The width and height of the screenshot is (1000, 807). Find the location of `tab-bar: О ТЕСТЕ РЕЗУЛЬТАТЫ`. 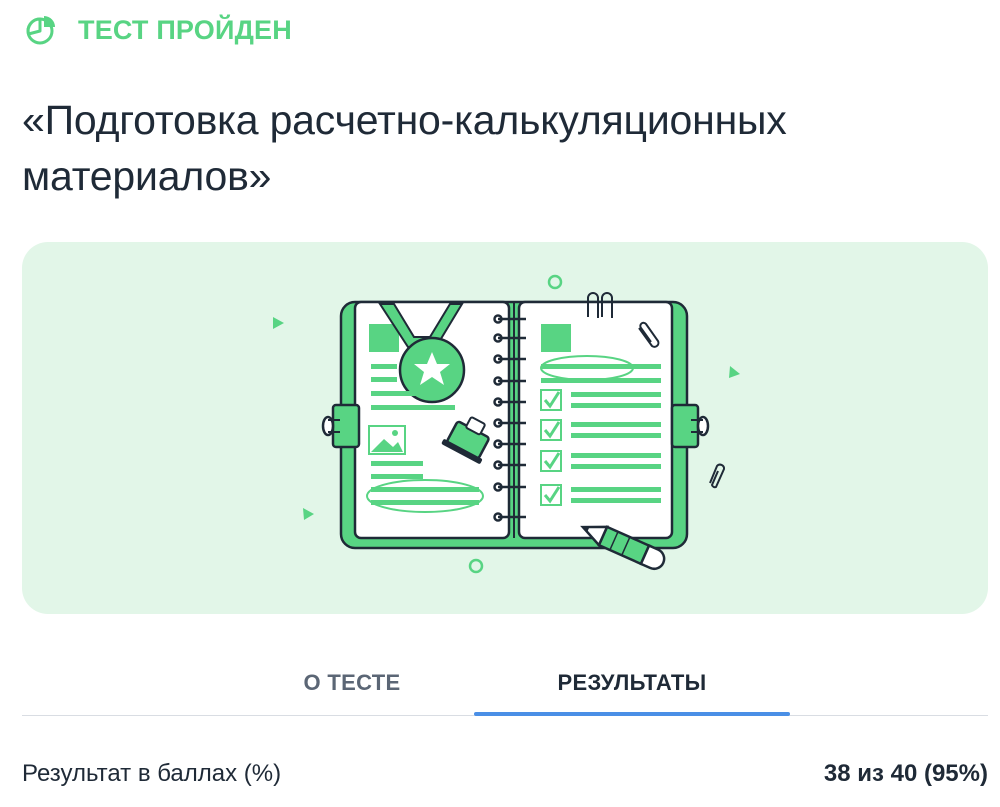

tab-bar: О ТЕСТЕ РЕЗУЛЬТАТЫ is located at coordinates (505, 683).